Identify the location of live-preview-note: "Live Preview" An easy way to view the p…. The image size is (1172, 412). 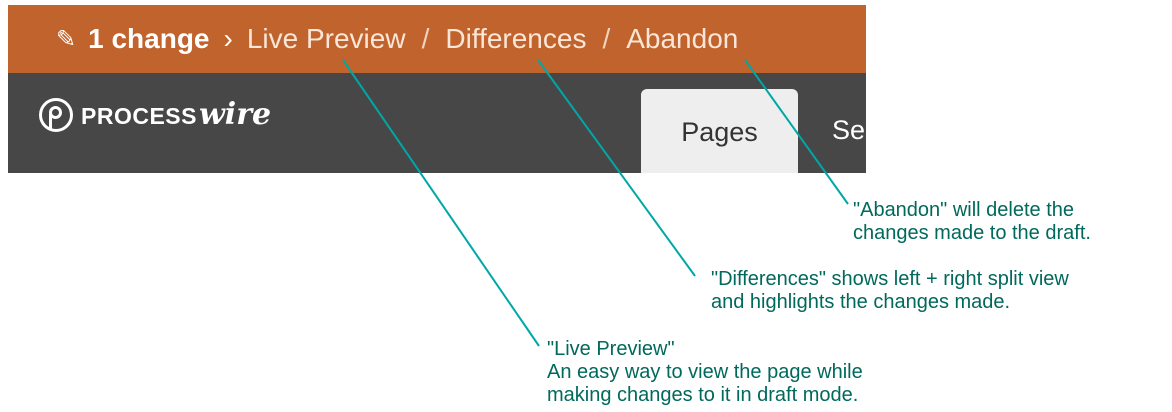
(705, 372).